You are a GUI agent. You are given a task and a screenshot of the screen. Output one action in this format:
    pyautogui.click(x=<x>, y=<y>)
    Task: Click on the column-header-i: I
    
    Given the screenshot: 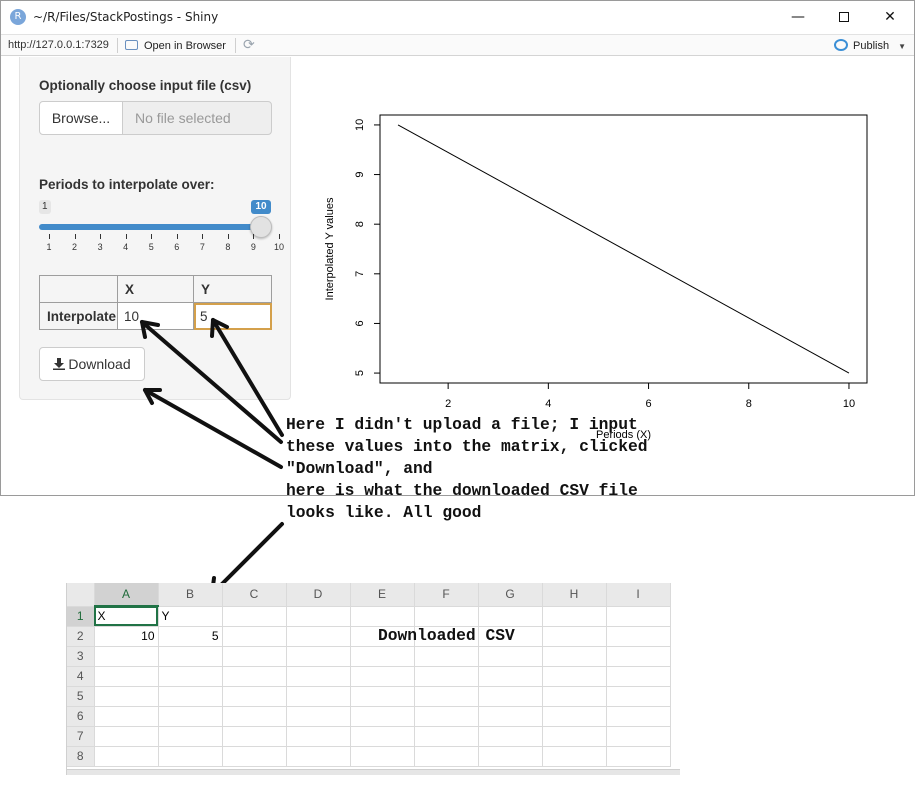 What is the action you would take?
    pyautogui.click(x=638, y=595)
    